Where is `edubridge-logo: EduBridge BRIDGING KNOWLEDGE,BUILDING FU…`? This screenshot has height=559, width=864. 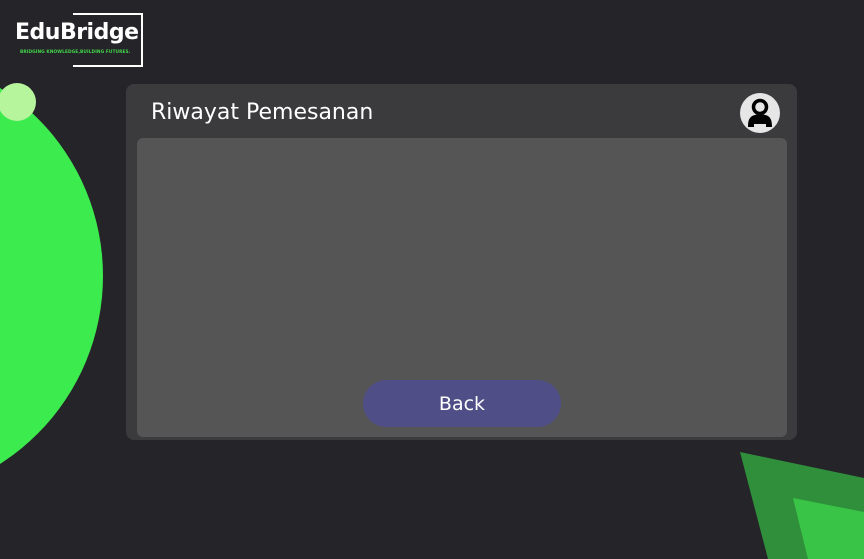 edubridge-logo: EduBridge BRIDGING KNOWLEDGE,BUILDING FU… is located at coordinates (78, 39).